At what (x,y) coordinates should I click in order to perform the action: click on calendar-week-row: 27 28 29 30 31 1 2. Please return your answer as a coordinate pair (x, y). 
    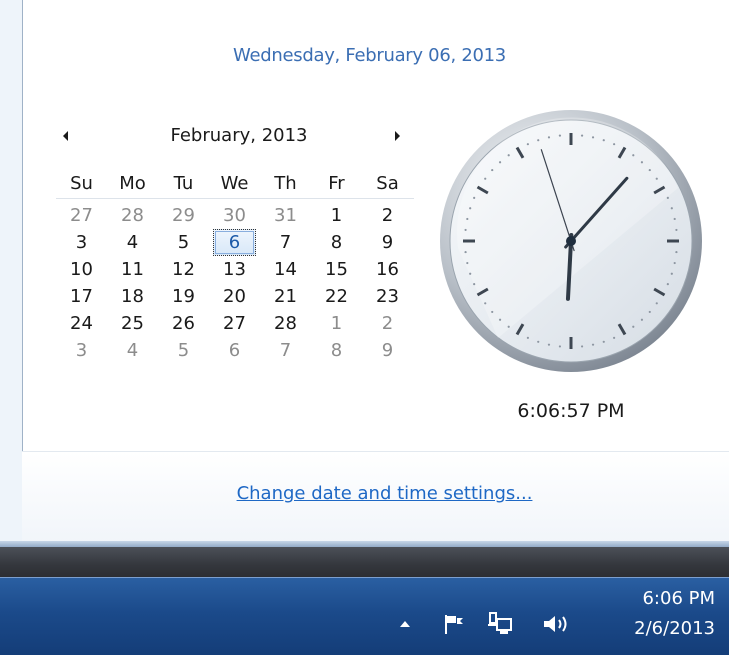
    Looking at the image, I should click on (235, 215).